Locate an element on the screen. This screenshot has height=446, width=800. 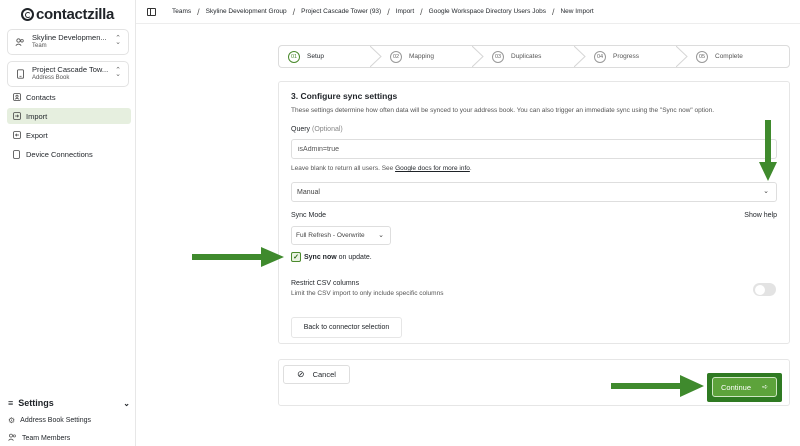
contacts-icon is located at coordinates (16, 97).